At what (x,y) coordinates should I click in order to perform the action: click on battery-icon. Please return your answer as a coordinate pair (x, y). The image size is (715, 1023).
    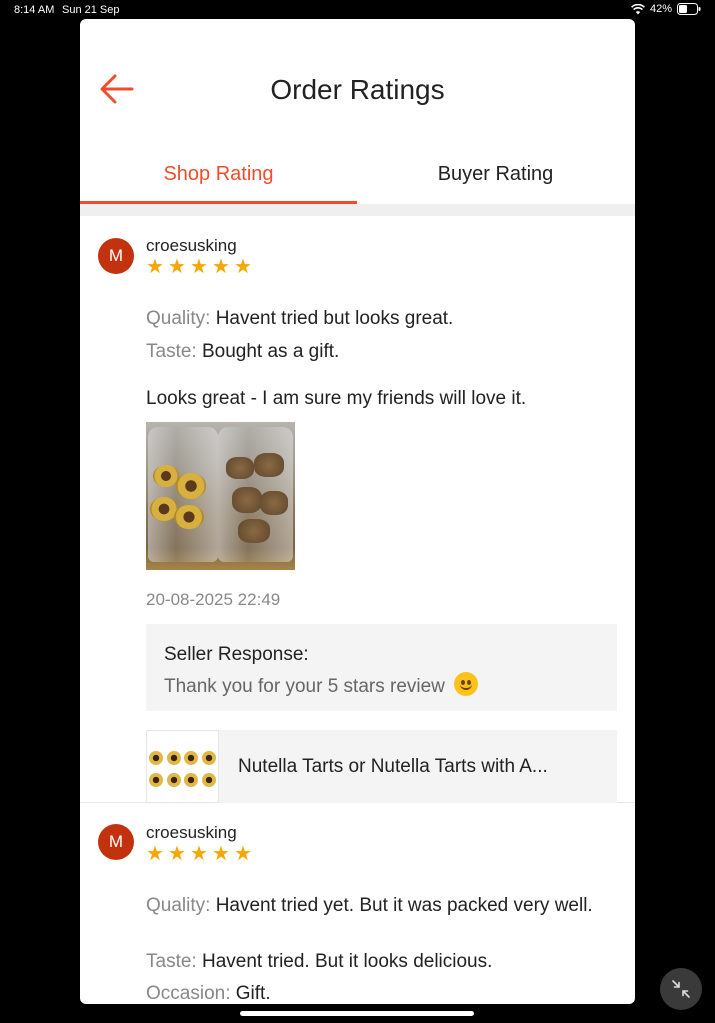
    Looking at the image, I should click on (689, 9).